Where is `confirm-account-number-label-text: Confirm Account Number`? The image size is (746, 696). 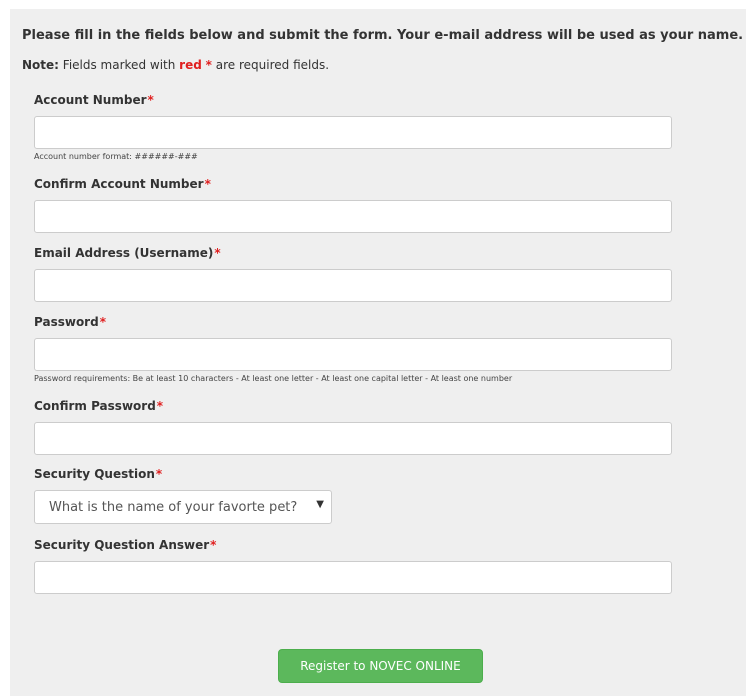
confirm-account-number-label-text: Confirm Account Number is located at coordinates (119, 184).